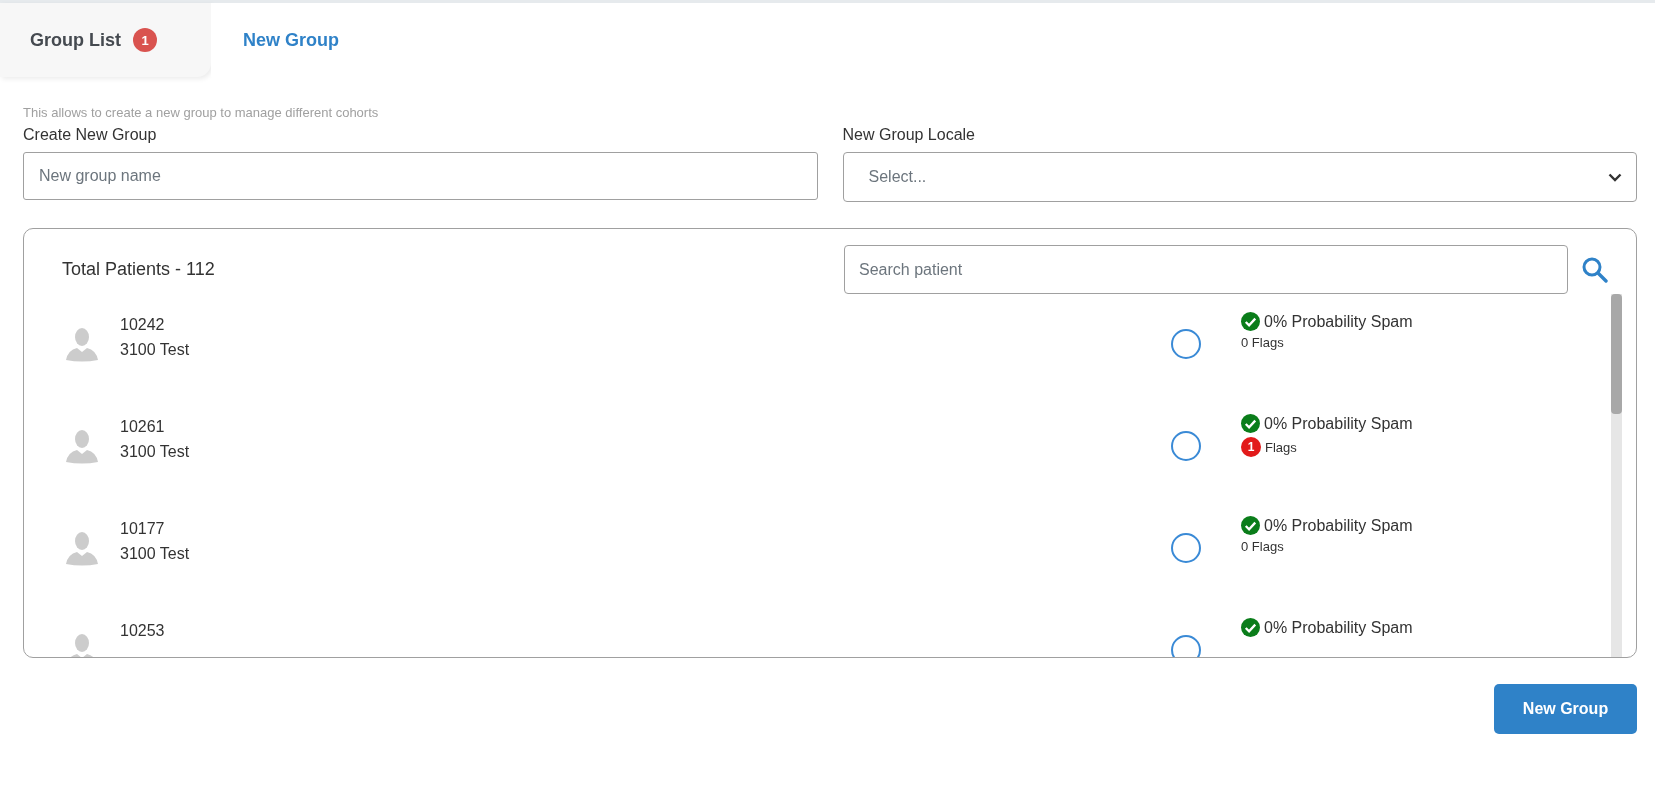  Describe the element at coordinates (139, 269) in the screenshot. I see `total-count: Total Patients - 112` at that location.